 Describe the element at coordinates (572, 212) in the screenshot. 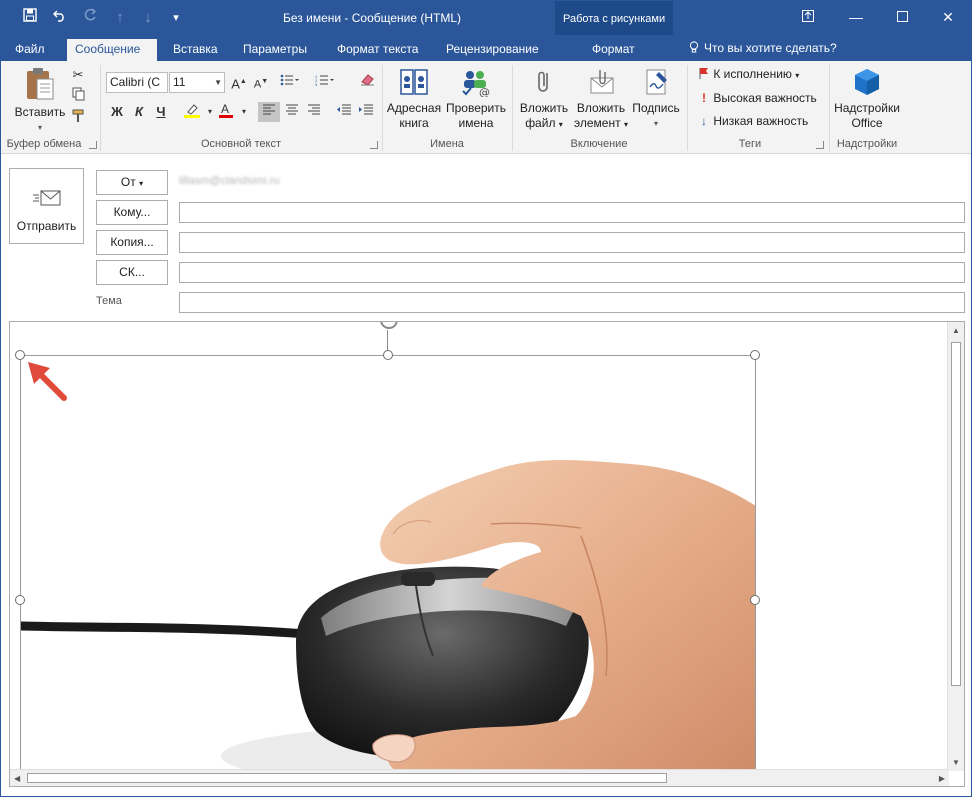

I see `to-field` at that location.